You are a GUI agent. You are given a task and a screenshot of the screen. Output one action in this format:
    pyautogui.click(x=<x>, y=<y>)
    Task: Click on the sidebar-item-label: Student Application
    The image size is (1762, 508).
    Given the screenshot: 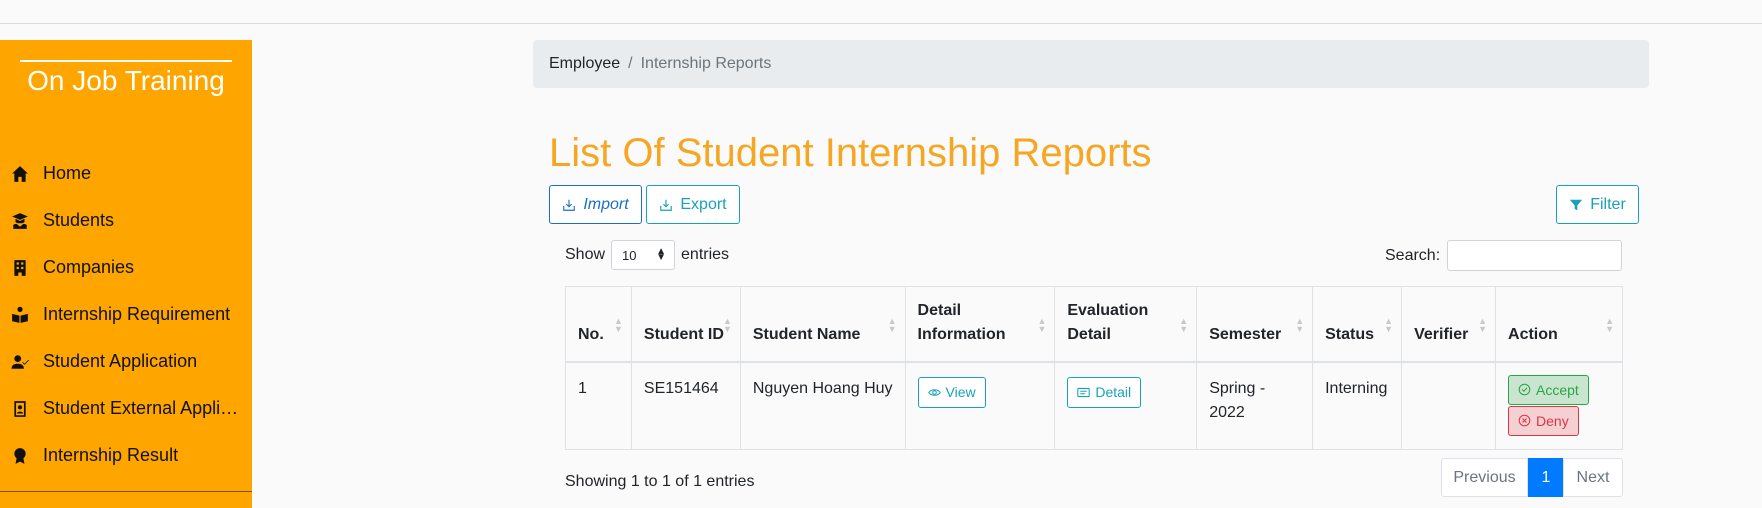 What is the action you would take?
    pyautogui.click(x=120, y=361)
    